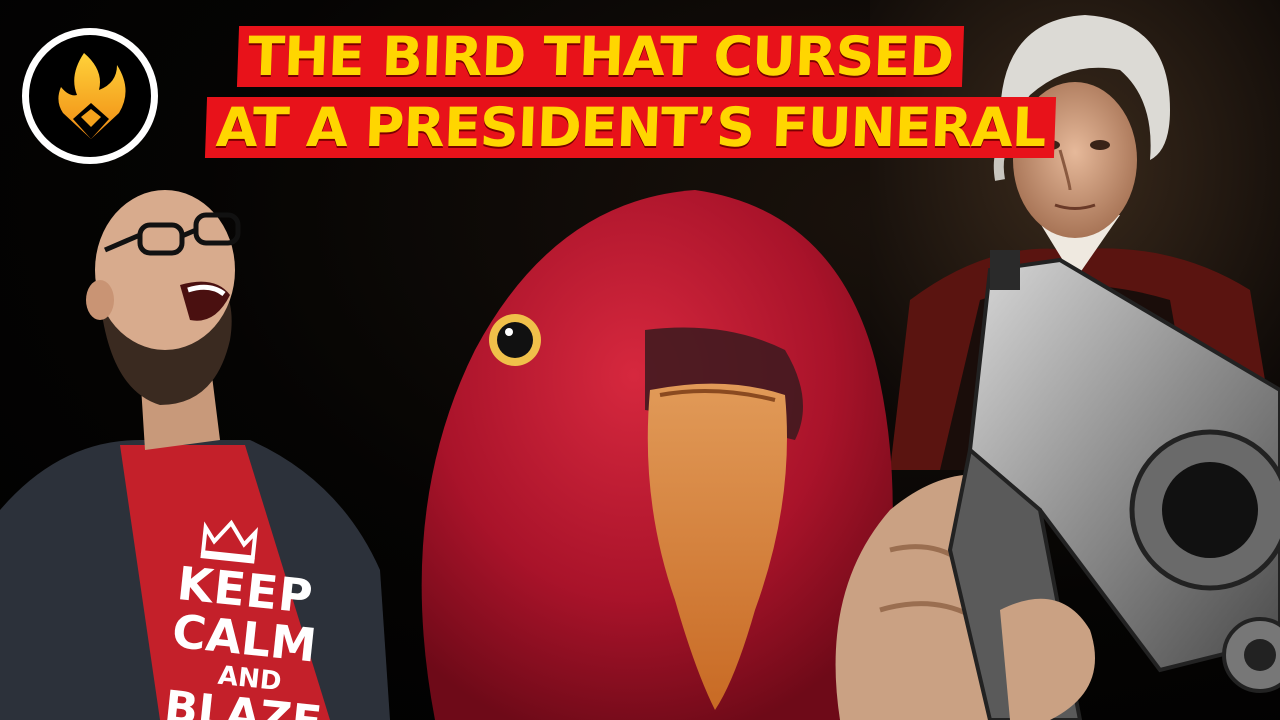  I want to click on channel-logo, so click(90, 96).